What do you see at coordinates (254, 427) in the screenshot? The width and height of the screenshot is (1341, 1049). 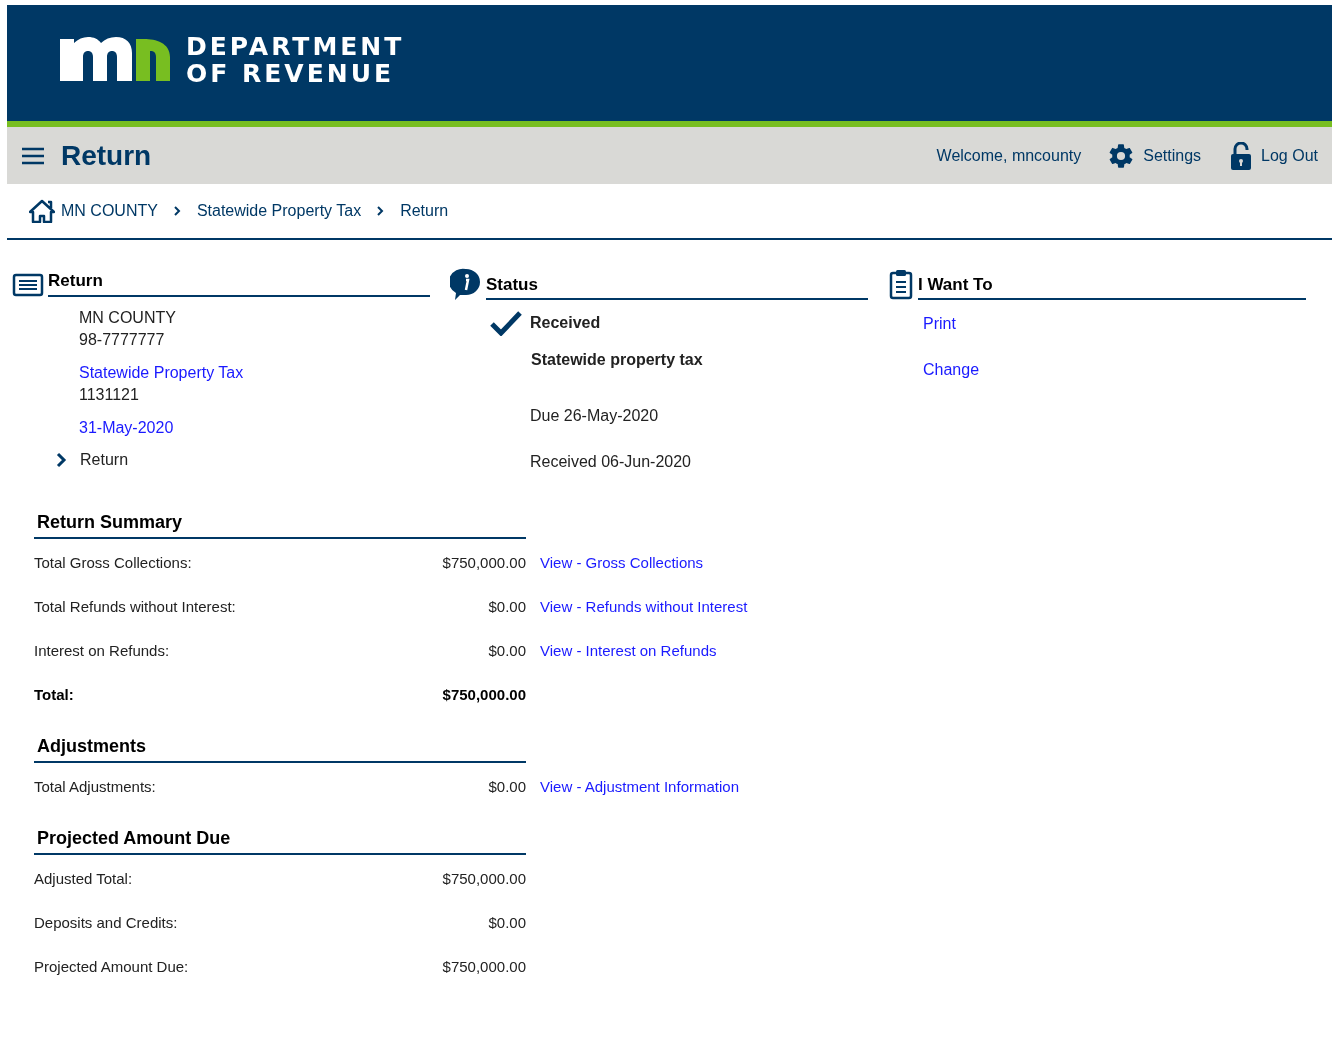 I see `period-link: 31-May-2020` at bounding box center [254, 427].